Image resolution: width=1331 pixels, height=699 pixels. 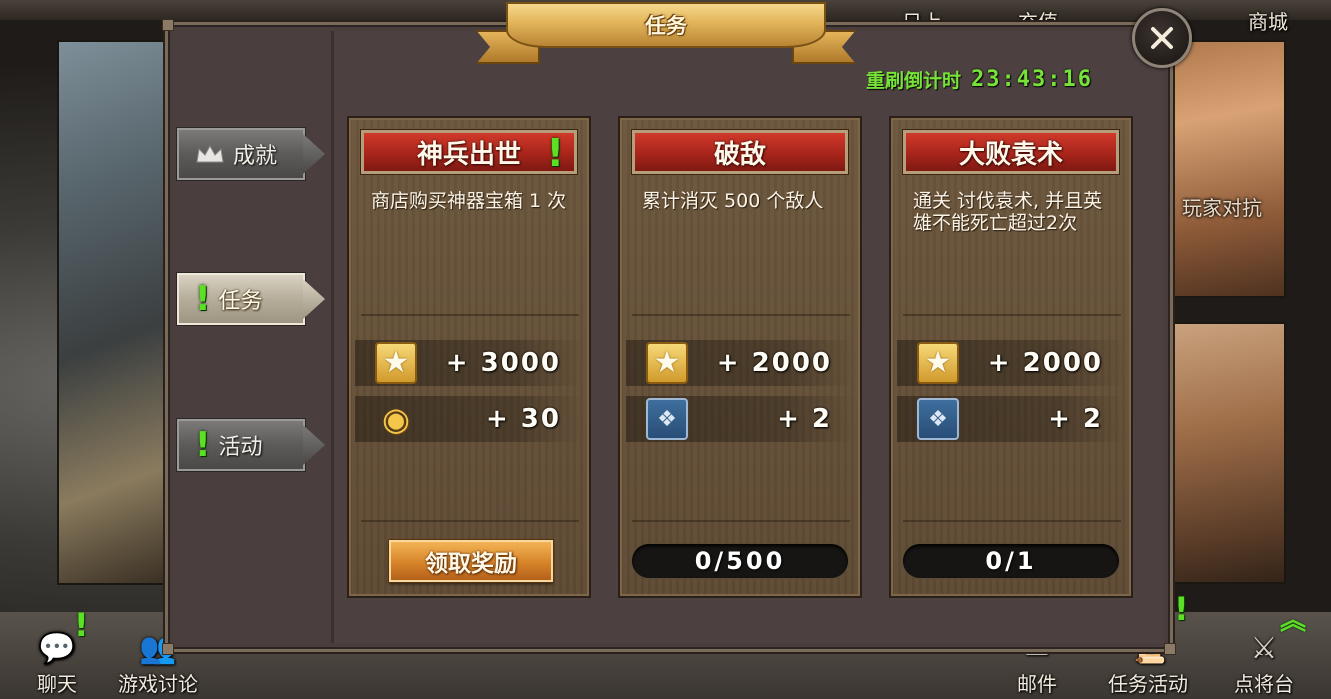 I want to click on quest-description: 商店购买神器宝箱 1 次, so click(x=469, y=201).